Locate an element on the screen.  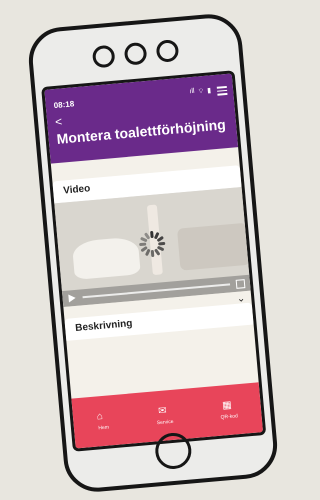
camera-dots is located at coordinates (135, 54).